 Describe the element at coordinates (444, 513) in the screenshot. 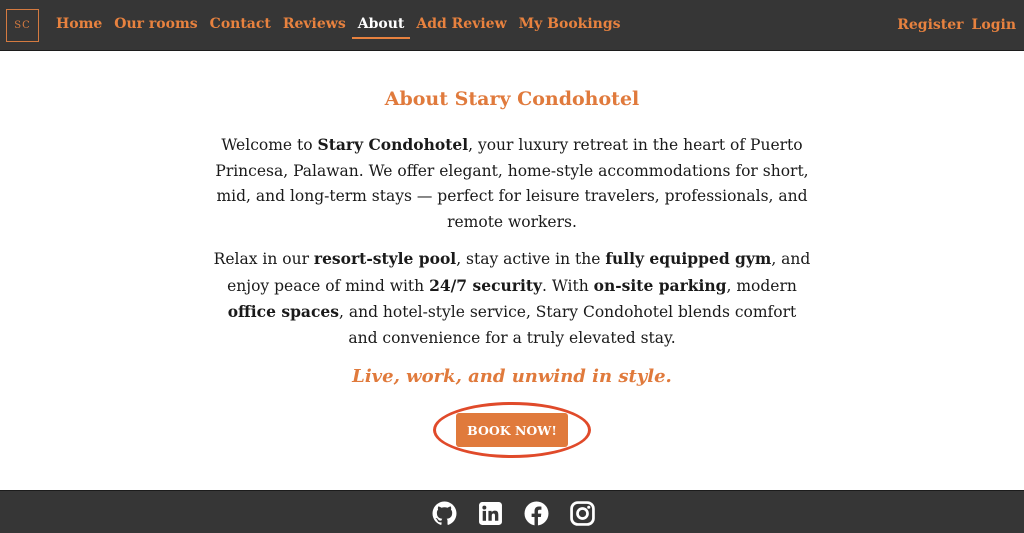

I see `github-icon` at that location.